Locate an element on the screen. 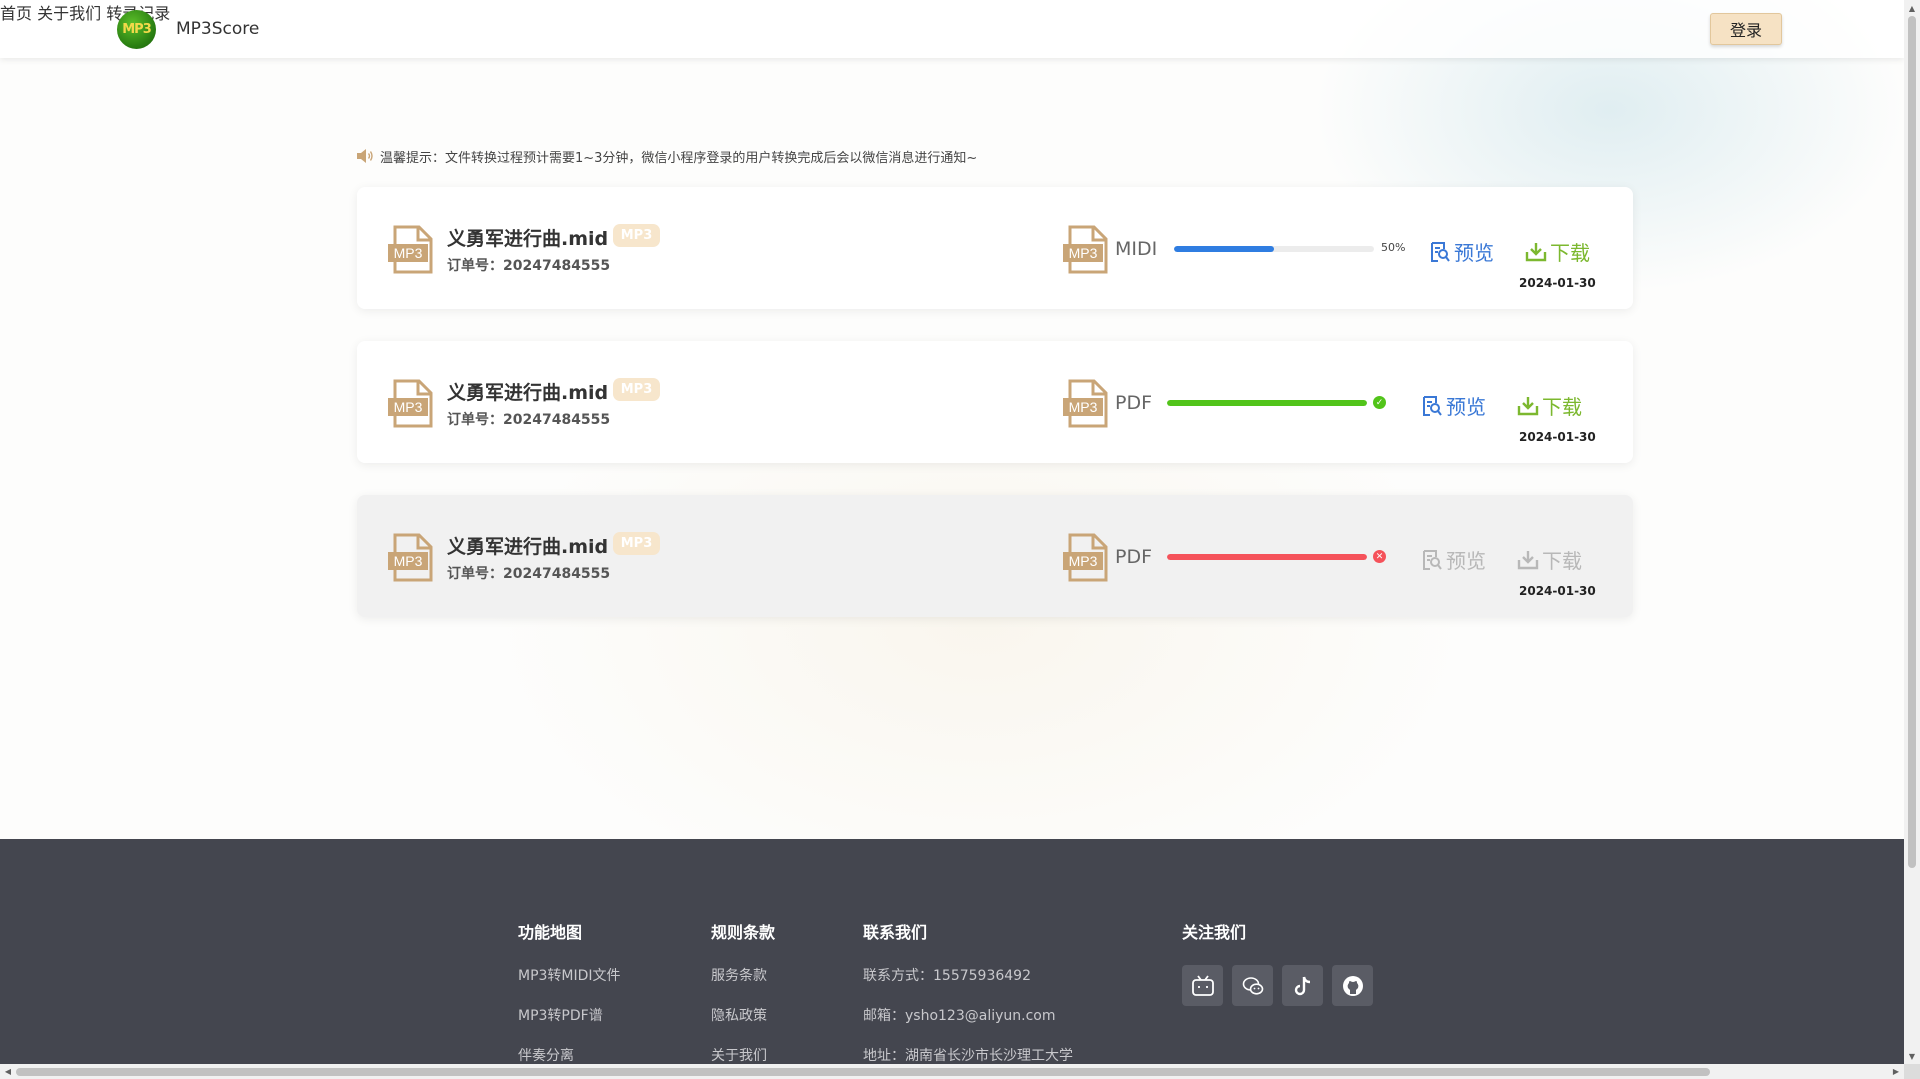 The width and height of the screenshot is (1920, 1079). footer-heading: 联系我们 is located at coordinates (895, 932).